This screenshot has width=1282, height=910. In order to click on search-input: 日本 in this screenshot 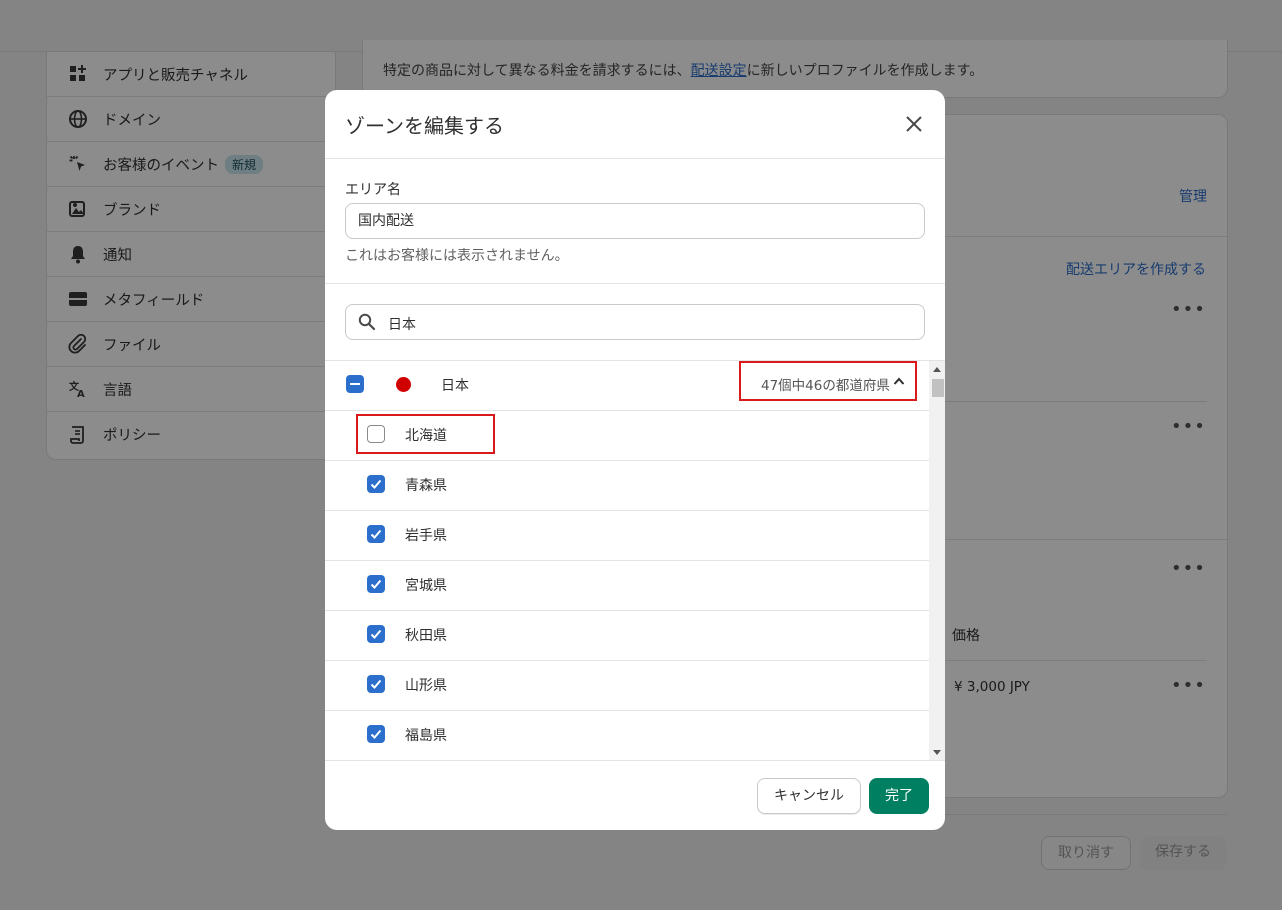, I will do `click(635, 322)`.